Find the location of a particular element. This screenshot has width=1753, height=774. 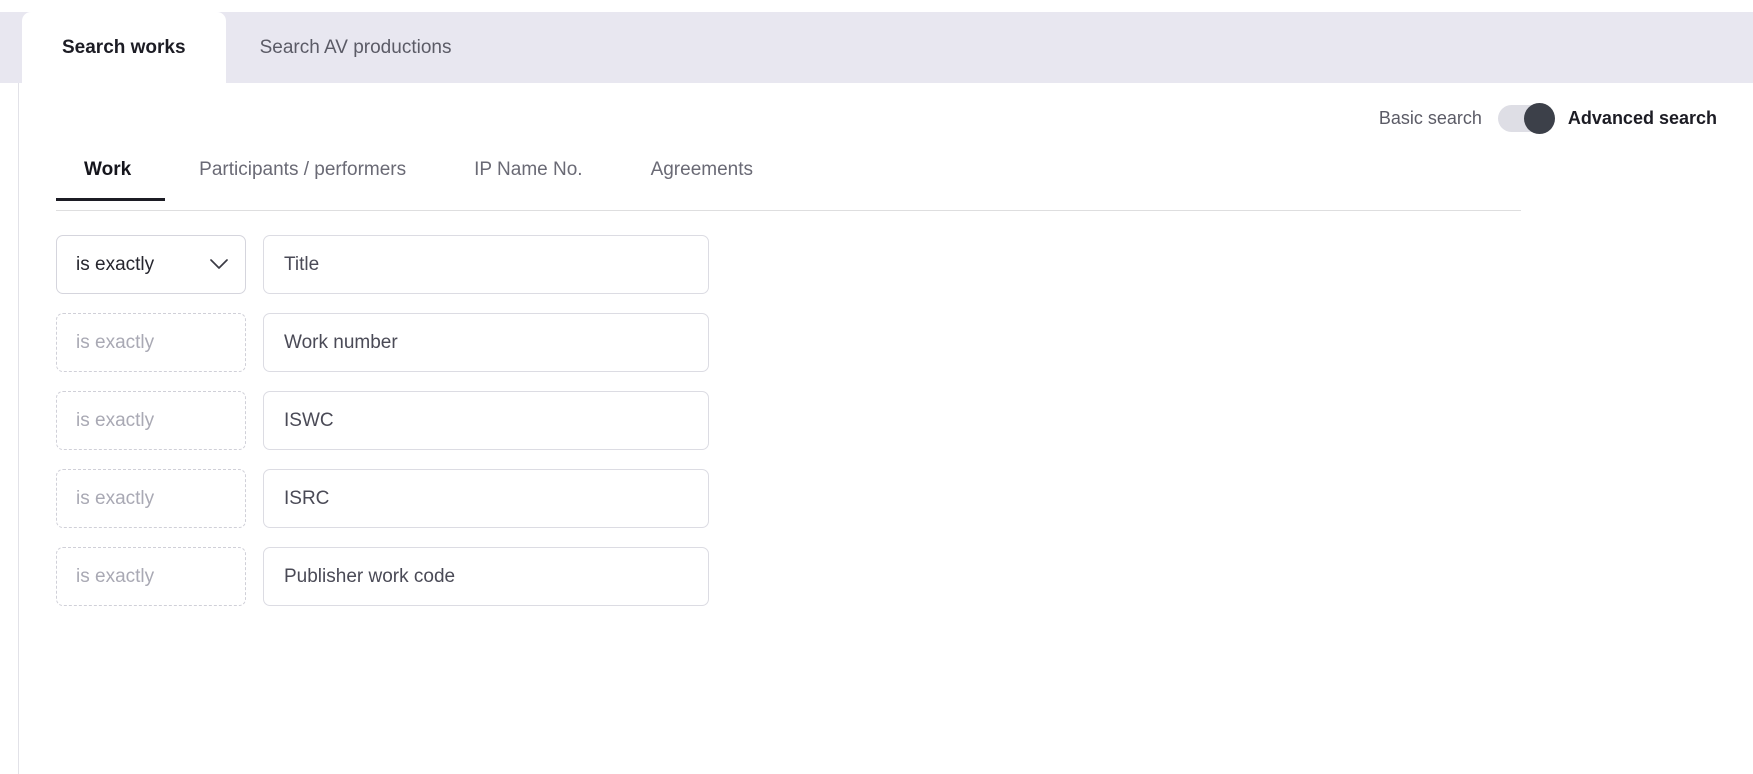

subtab-agreements-label: Agreements is located at coordinates (702, 169).